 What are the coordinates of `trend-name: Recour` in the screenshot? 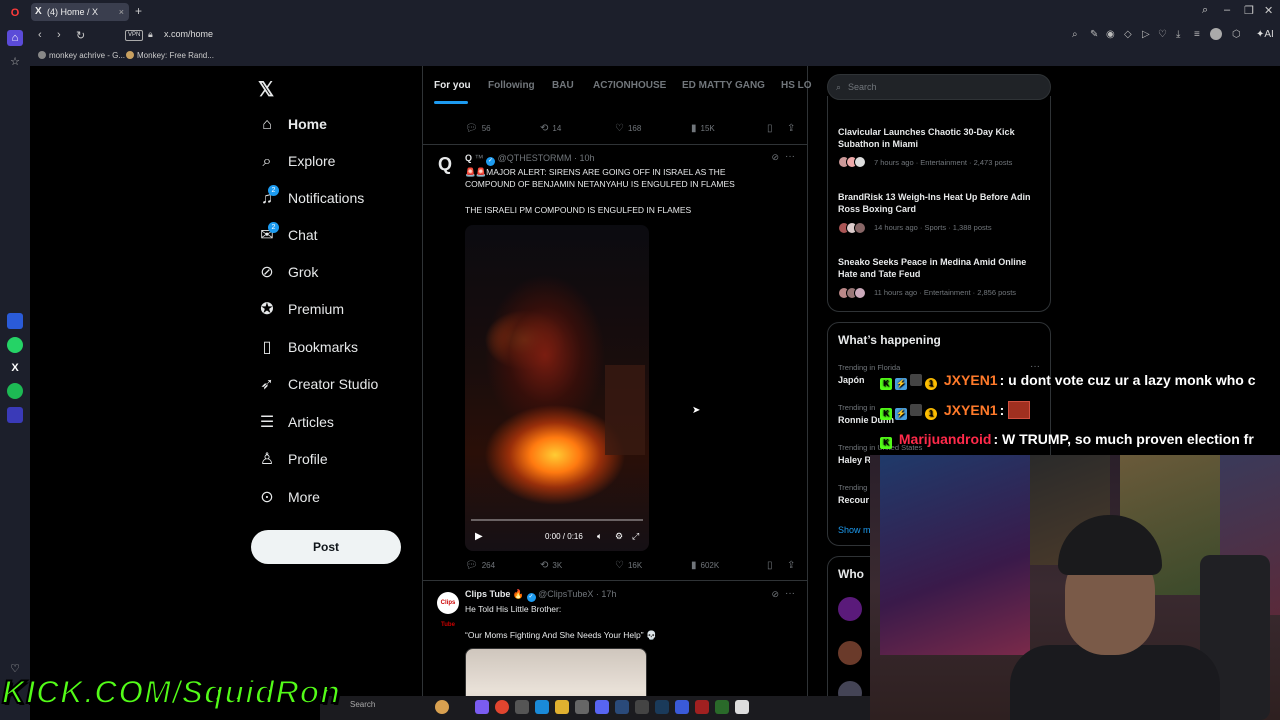 It's located at (853, 500).